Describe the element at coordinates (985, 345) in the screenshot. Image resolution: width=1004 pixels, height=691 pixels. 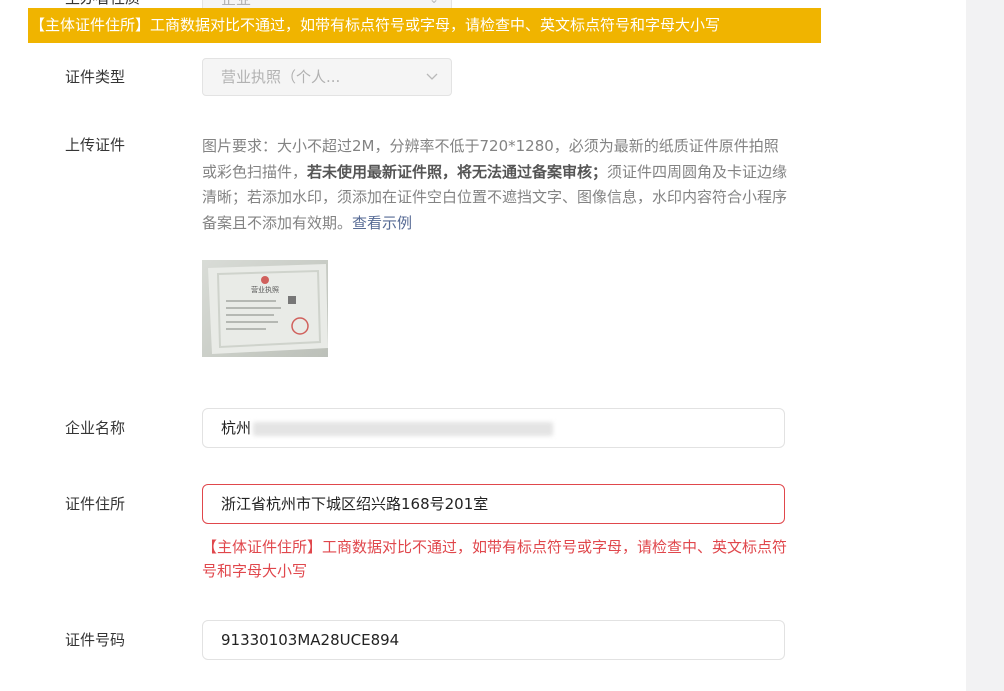
I see `right-gutter` at that location.